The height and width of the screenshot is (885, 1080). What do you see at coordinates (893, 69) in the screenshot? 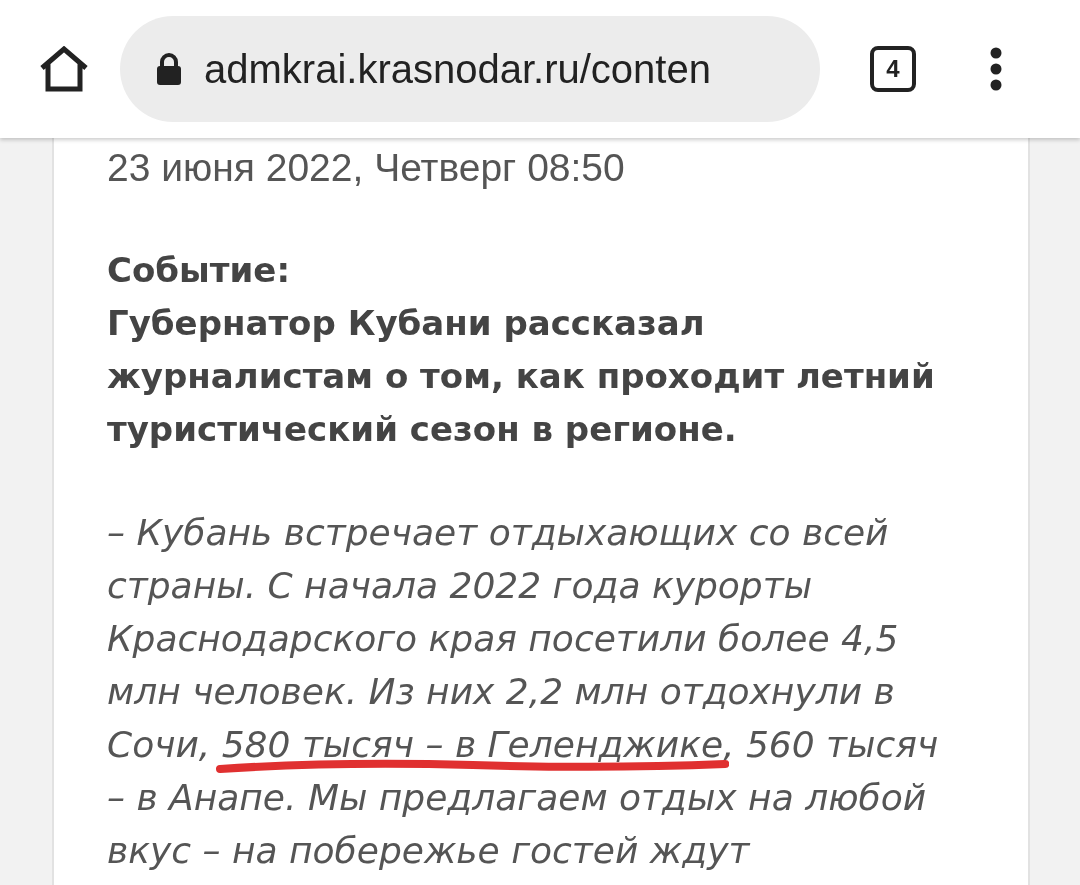
I see `tab-count-button: 4` at bounding box center [893, 69].